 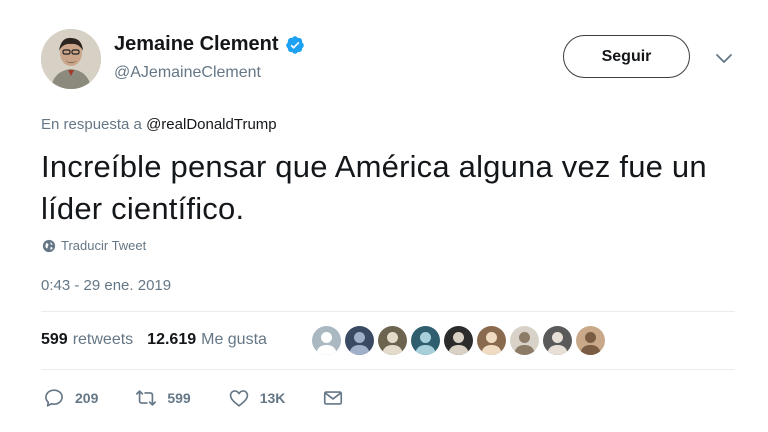 I want to click on follow-button: Seguir, so click(x=626, y=56).